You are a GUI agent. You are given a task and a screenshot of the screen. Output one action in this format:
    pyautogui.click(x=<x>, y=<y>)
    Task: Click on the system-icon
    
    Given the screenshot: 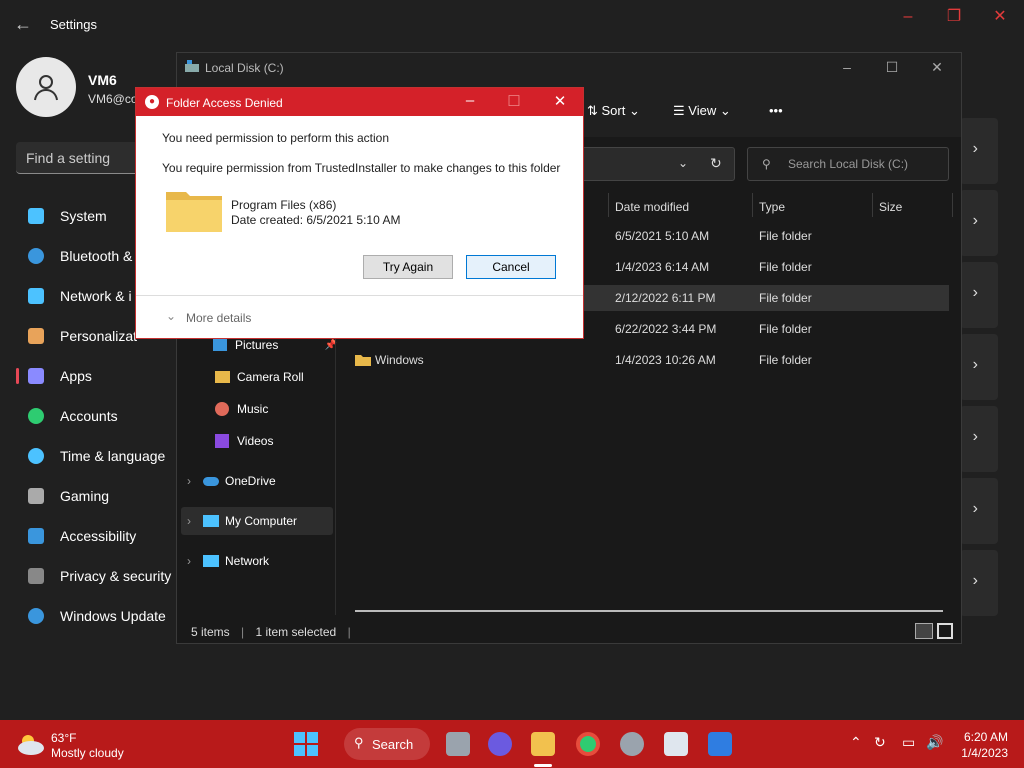 What is the action you would take?
    pyautogui.click(x=36, y=216)
    